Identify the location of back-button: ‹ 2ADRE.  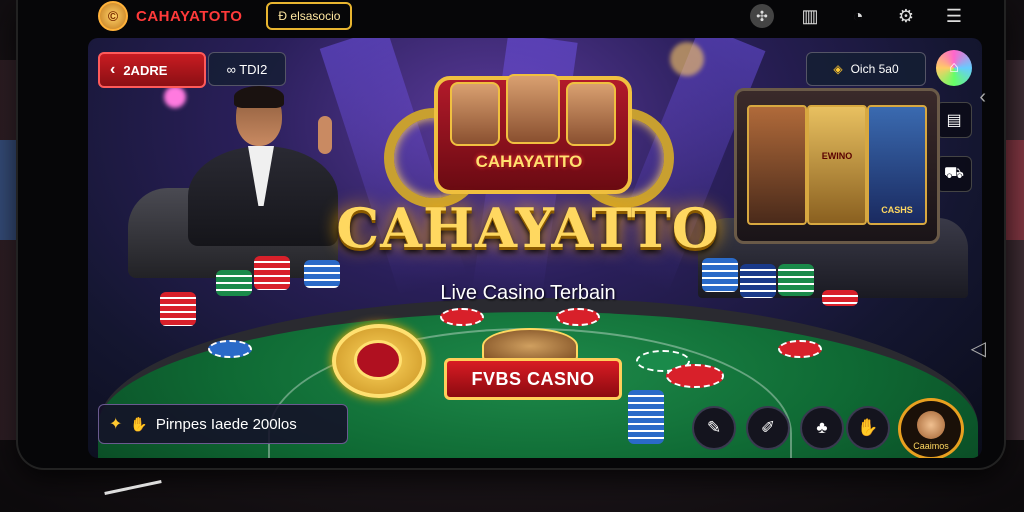
(152, 70).